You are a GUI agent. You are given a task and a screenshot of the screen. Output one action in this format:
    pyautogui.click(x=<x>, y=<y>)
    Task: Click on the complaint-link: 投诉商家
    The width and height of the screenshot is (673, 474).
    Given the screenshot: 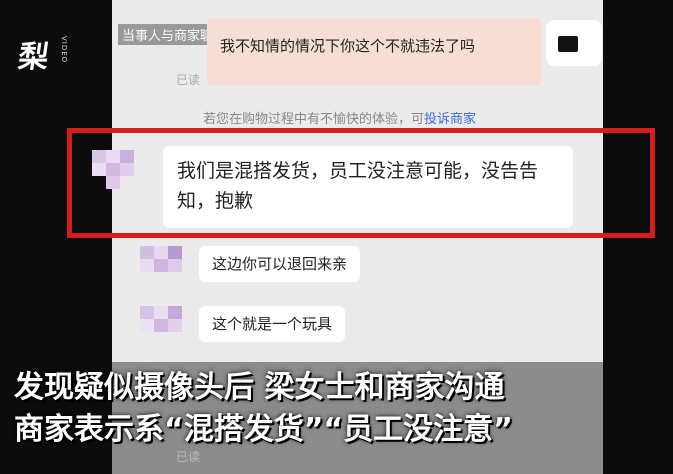 What is the action you would take?
    pyautogui.click(x=450, y=119)
    